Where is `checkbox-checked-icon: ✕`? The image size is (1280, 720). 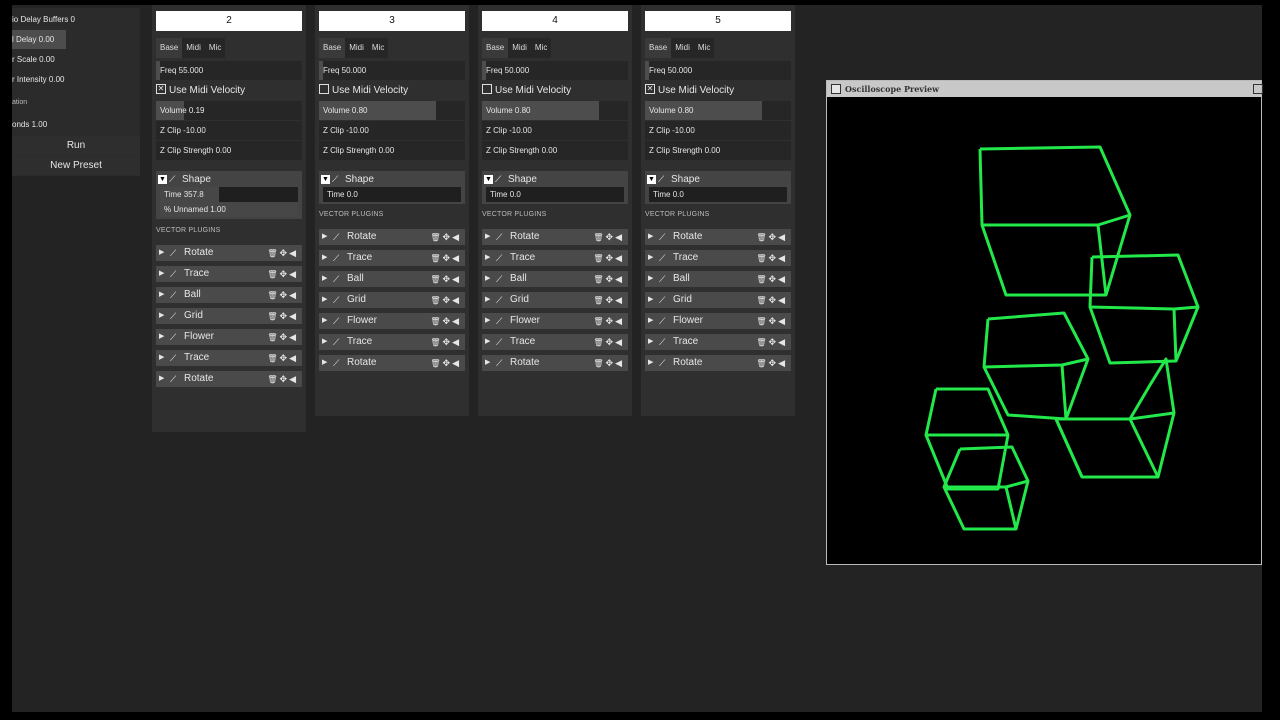
checkbox-checked-icon: ✕ is located at coordinates (161, 89).